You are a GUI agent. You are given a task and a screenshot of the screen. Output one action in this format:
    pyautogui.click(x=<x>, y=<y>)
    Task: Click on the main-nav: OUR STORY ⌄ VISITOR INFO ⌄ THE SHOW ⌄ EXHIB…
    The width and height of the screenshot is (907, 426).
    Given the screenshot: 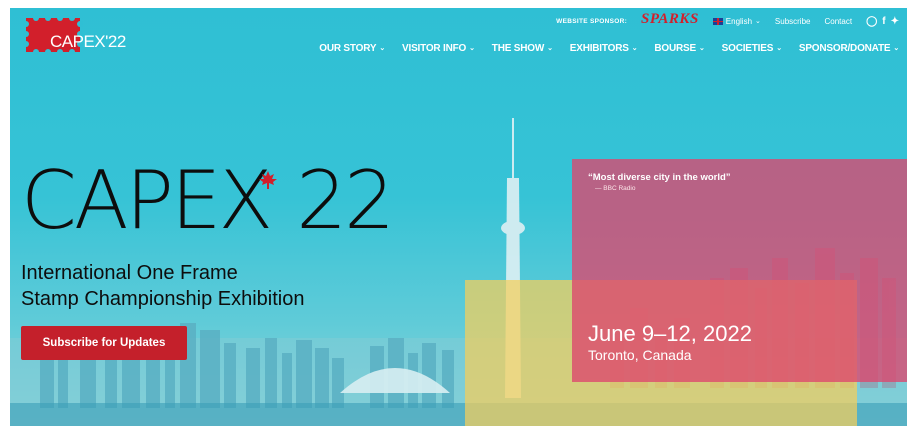 What is the action you would take?
    pyautogui.click(x=609, y=48)
    